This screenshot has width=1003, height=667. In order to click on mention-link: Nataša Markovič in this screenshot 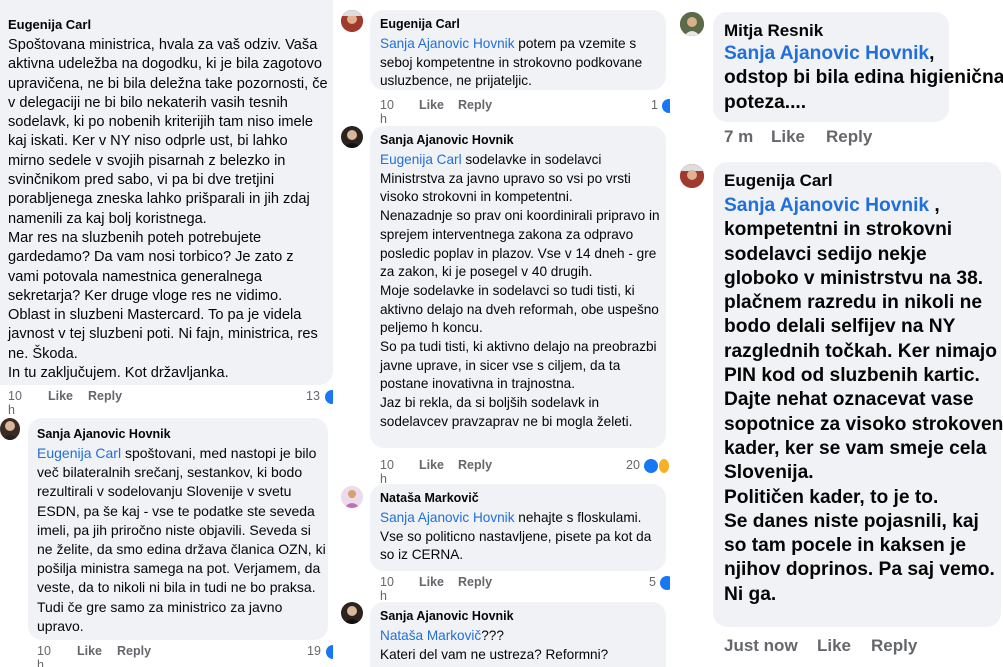, I will do `click(430, 635)`.